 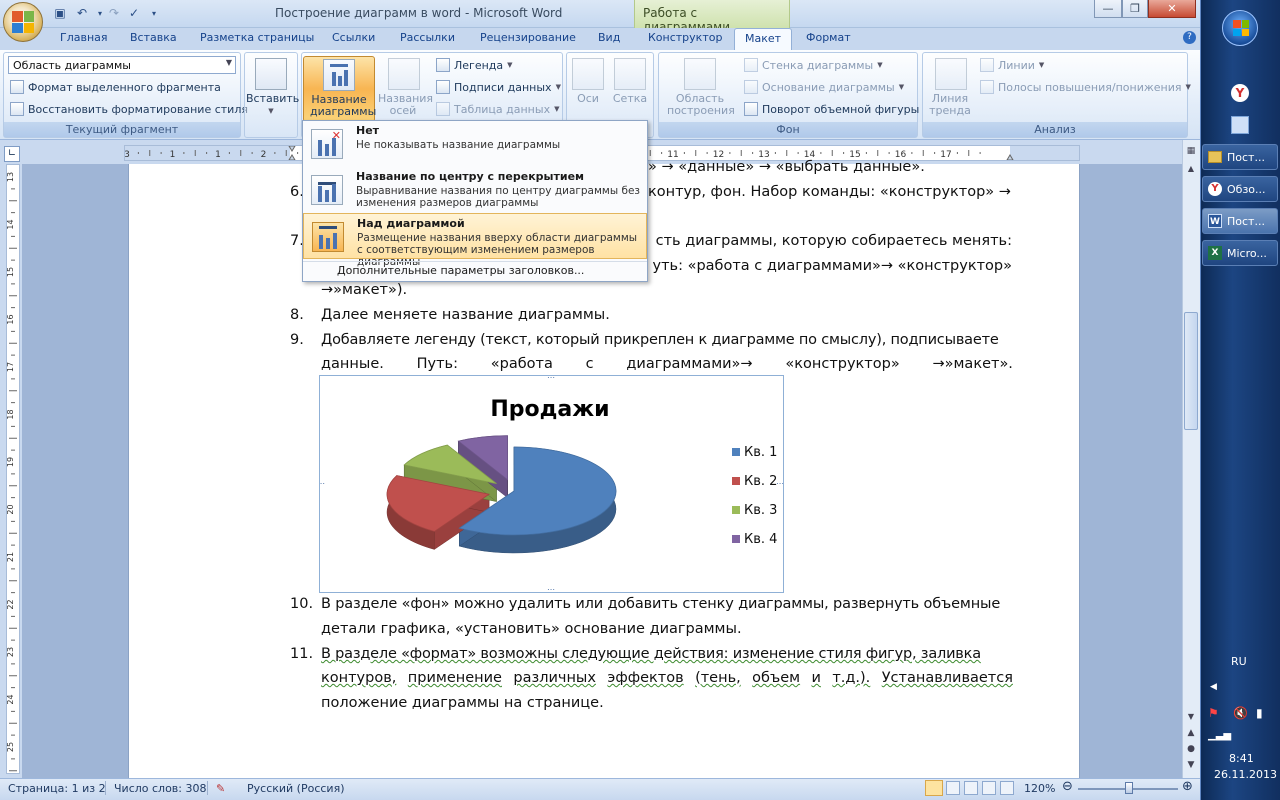 I want to click on proofing-icon: ✎, so click(x=220, y=788).